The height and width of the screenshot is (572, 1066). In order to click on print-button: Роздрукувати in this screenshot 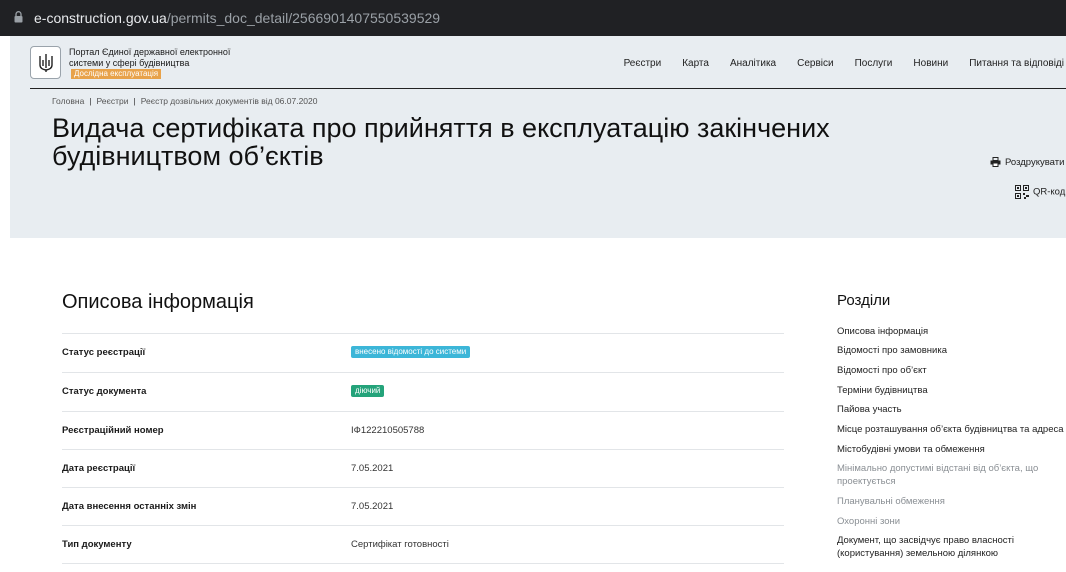, I will do `click(1027, 162)`.